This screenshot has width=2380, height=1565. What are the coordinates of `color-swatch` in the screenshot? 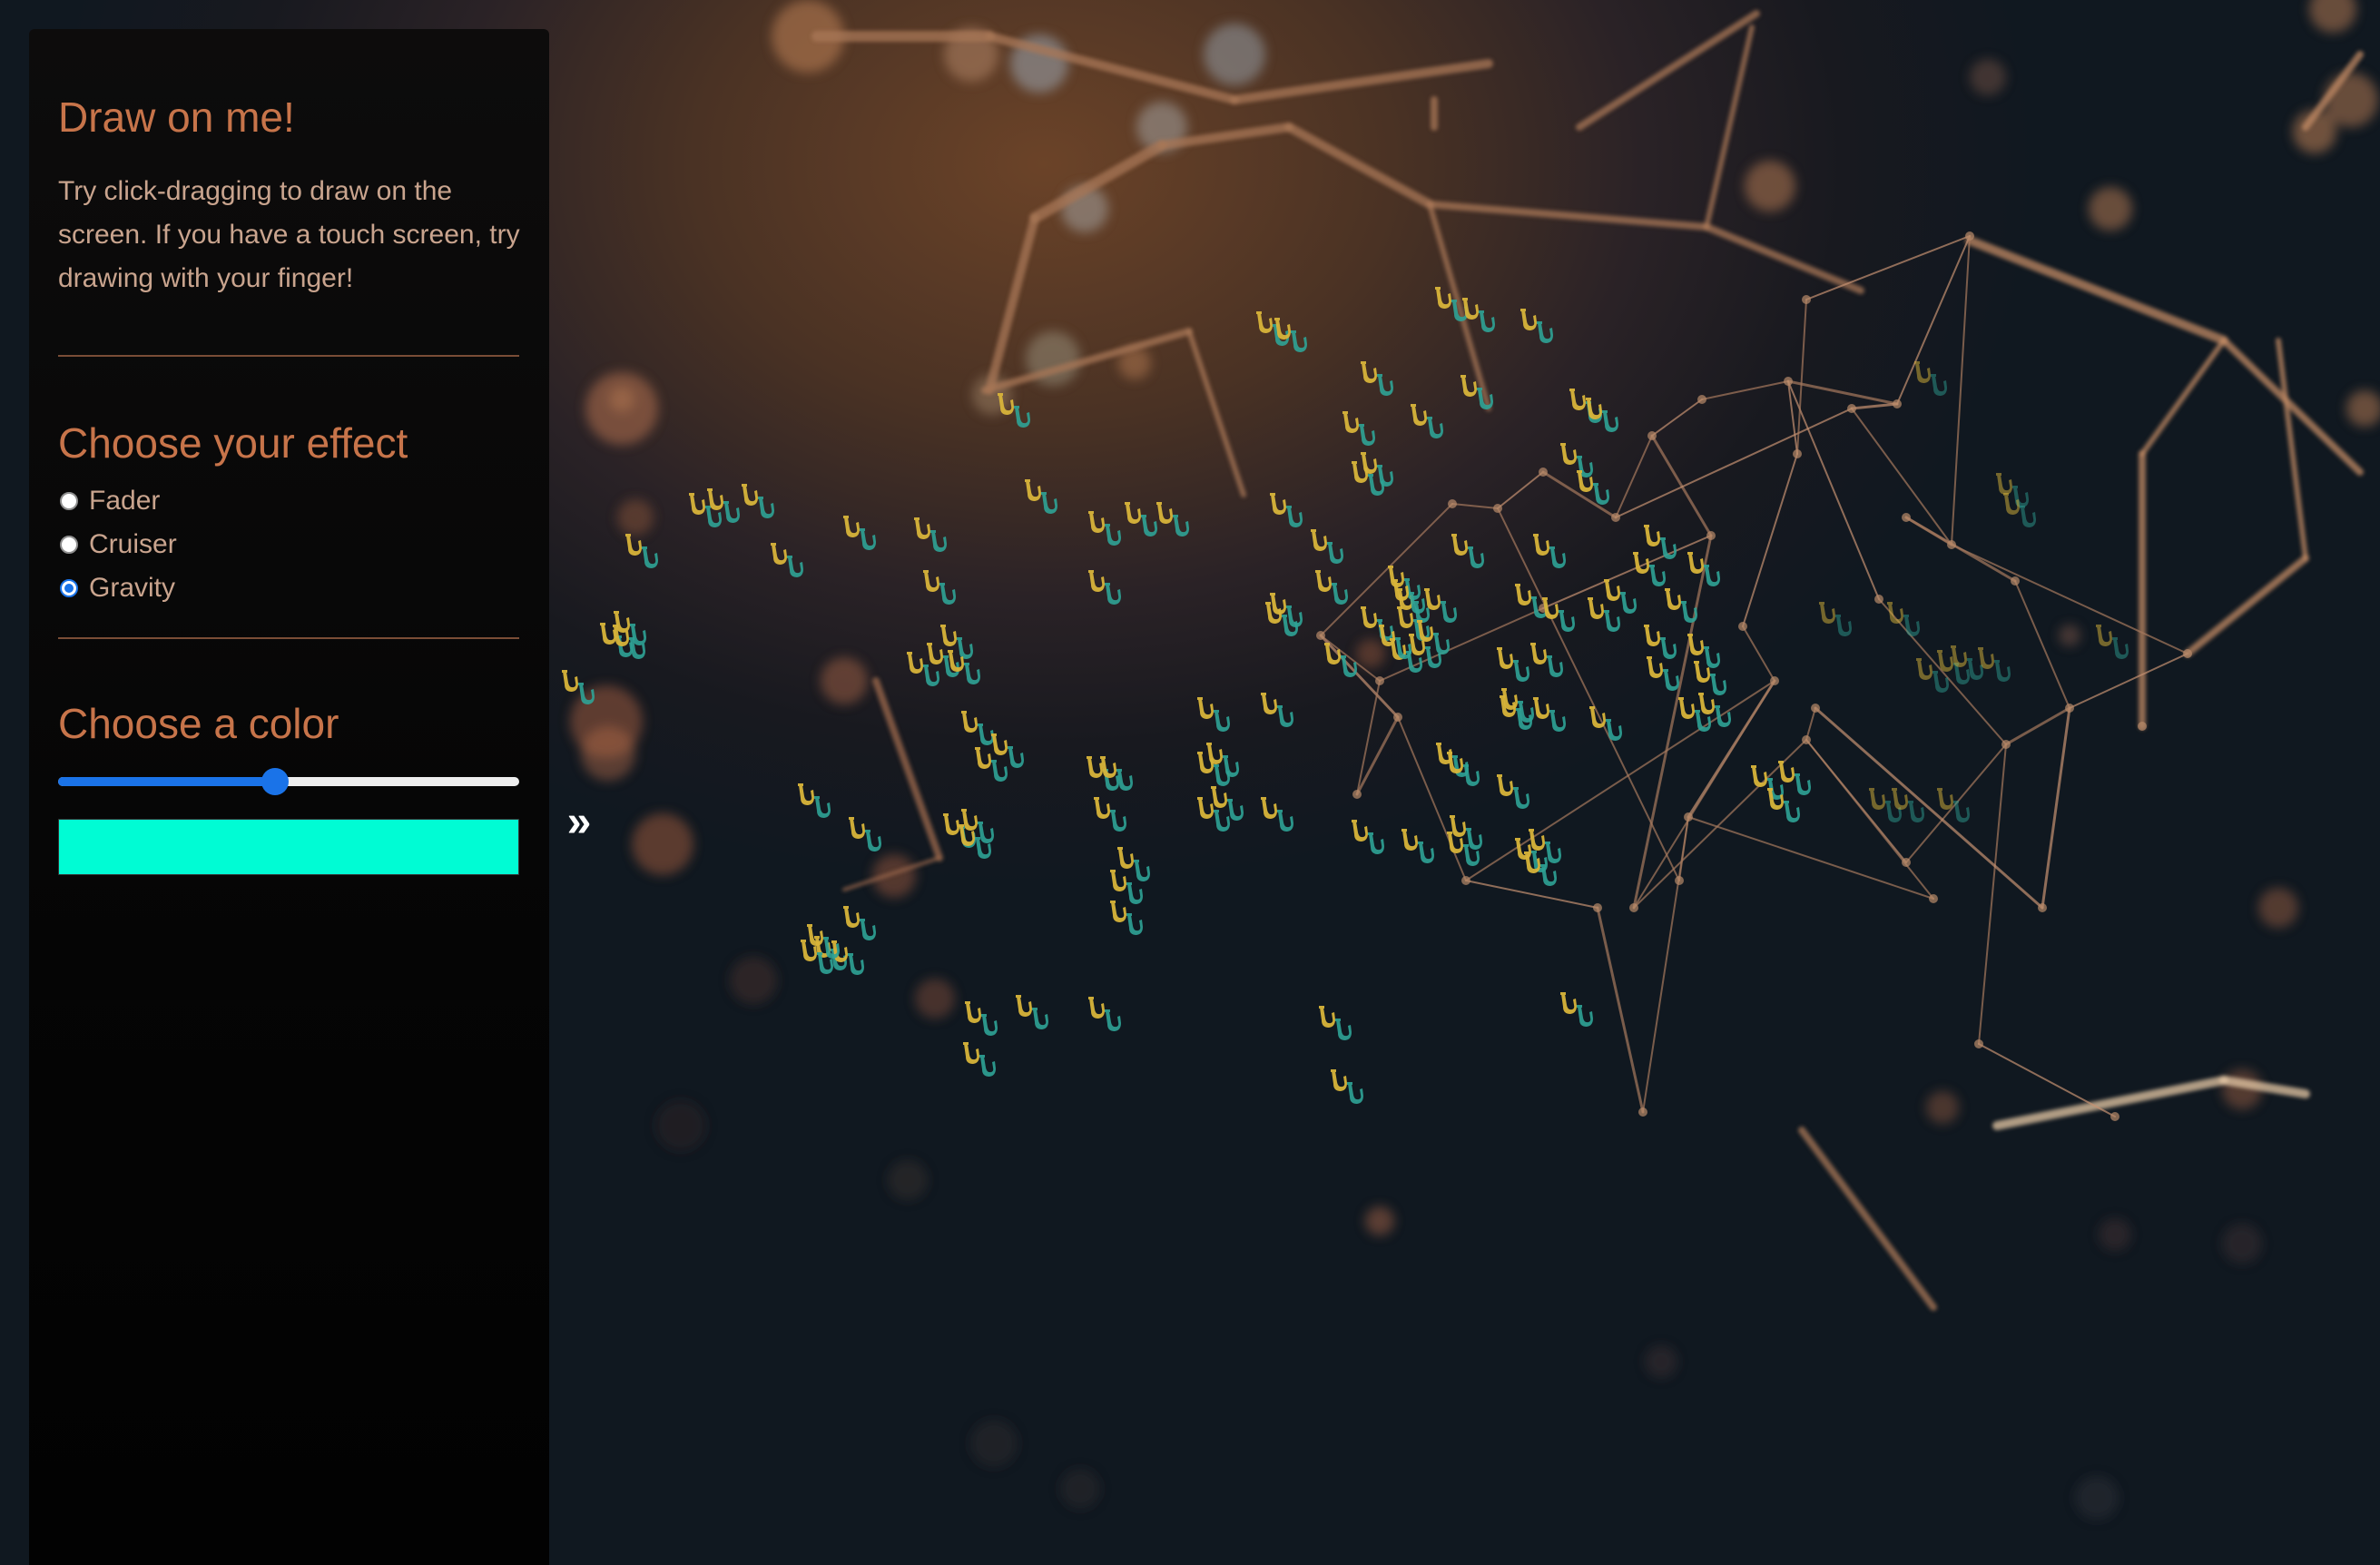 It's located at (288, 846).